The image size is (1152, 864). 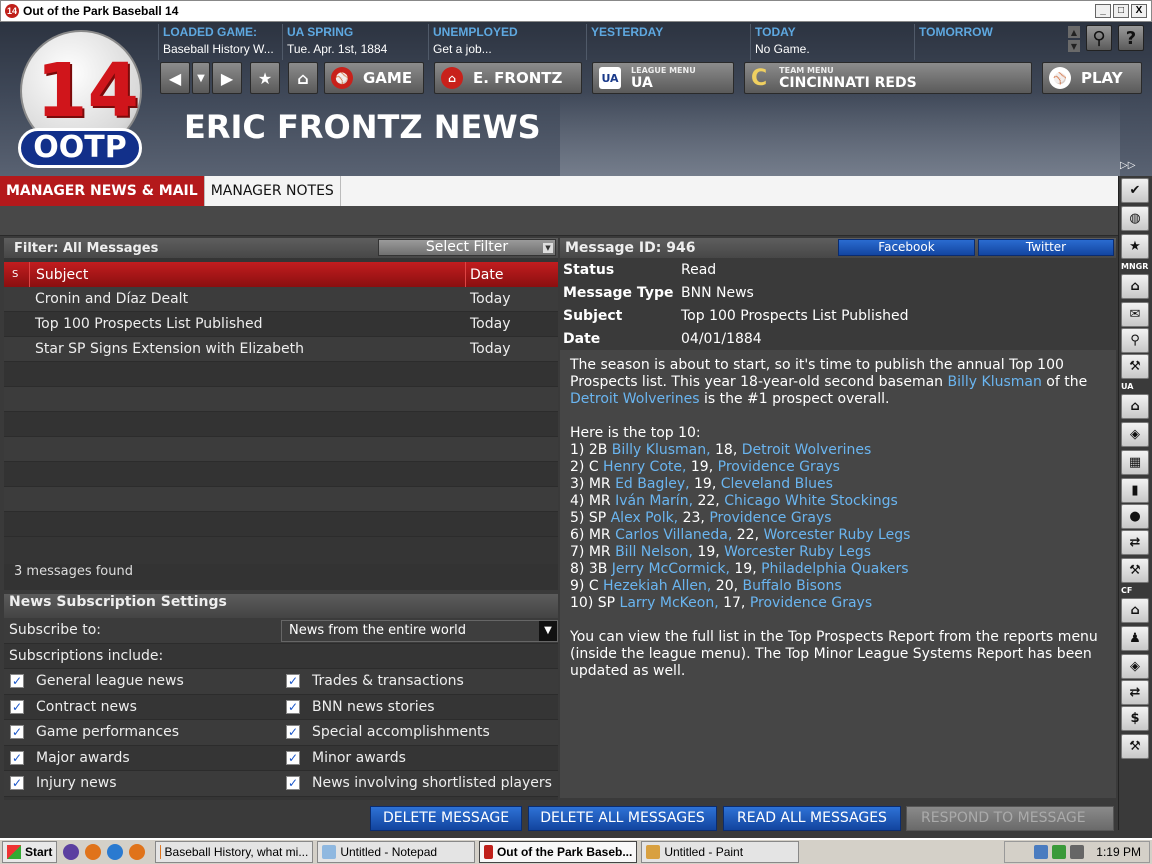 I want to click on league-menu-button: UA LEAGUE MENU UA, so click(x=663, y=78).